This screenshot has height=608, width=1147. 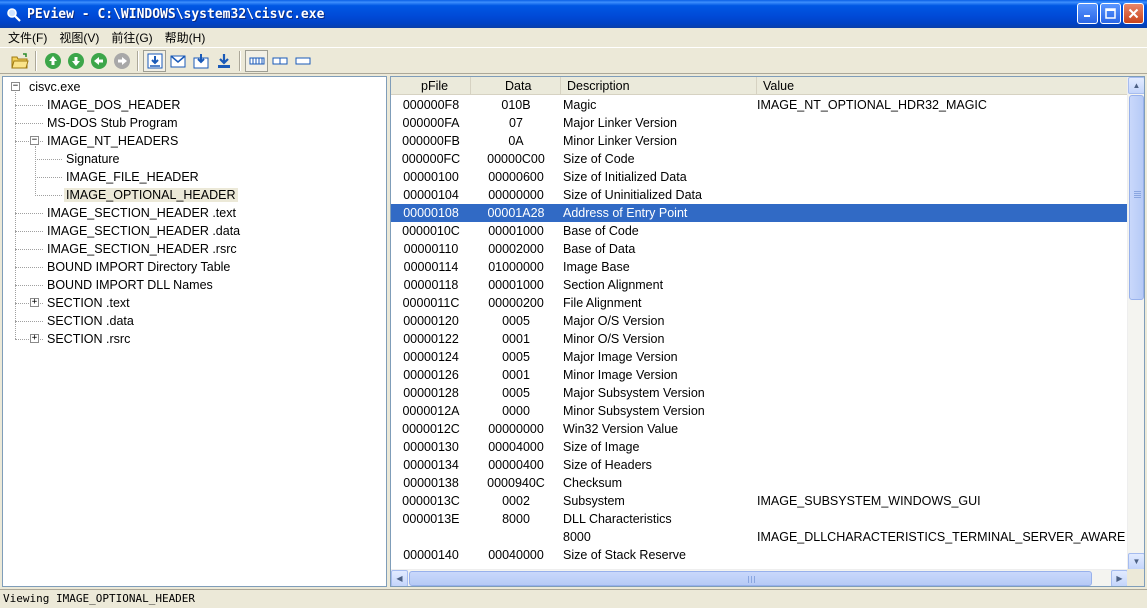 I want to click on column-header-data: Data, so click(x=516, y=86).